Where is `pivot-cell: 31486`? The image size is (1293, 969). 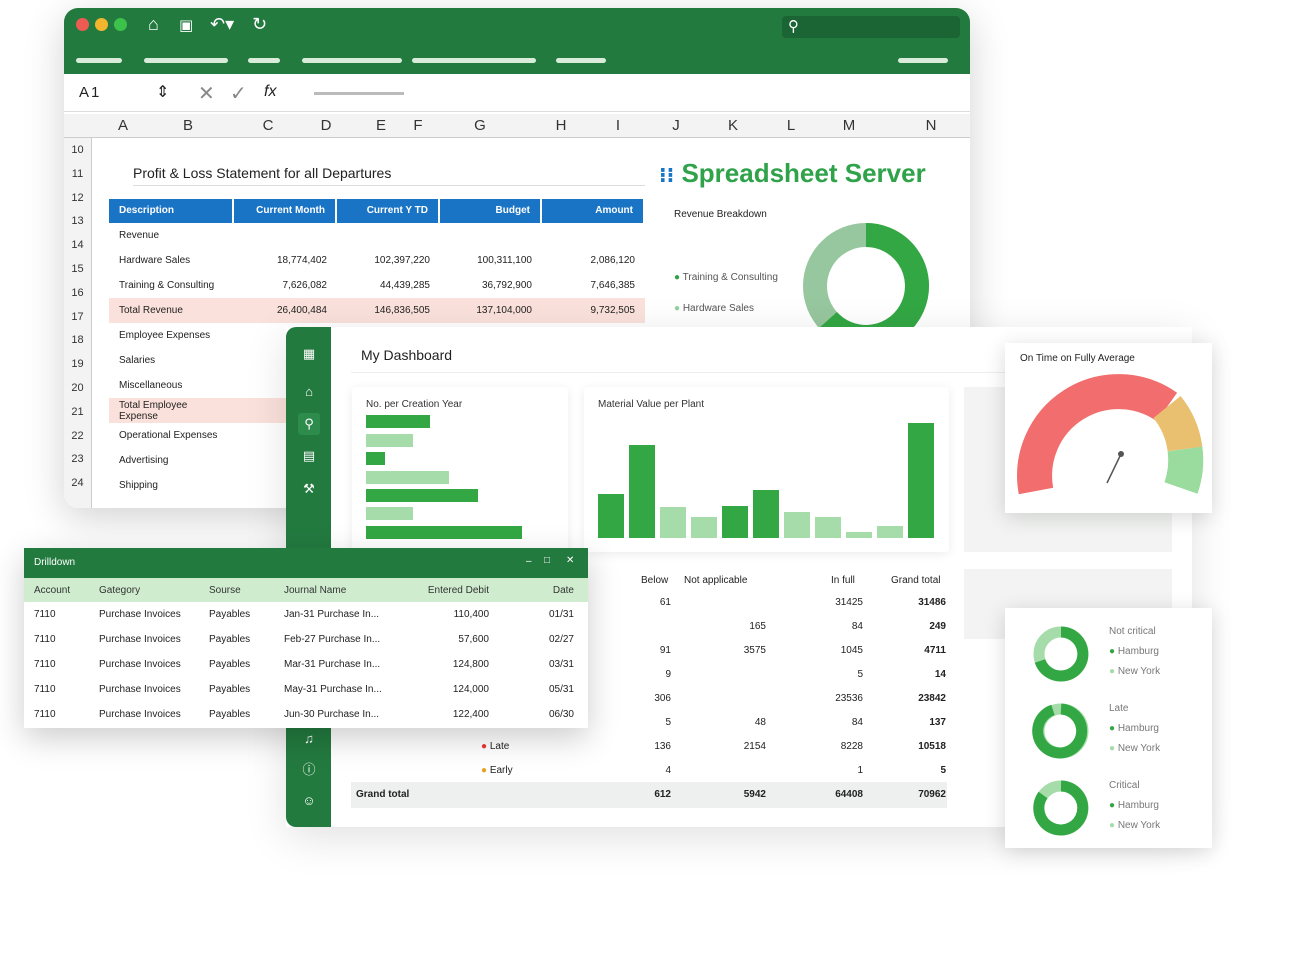
pivot-cell: 31486 is located at coordinates (932, 602).